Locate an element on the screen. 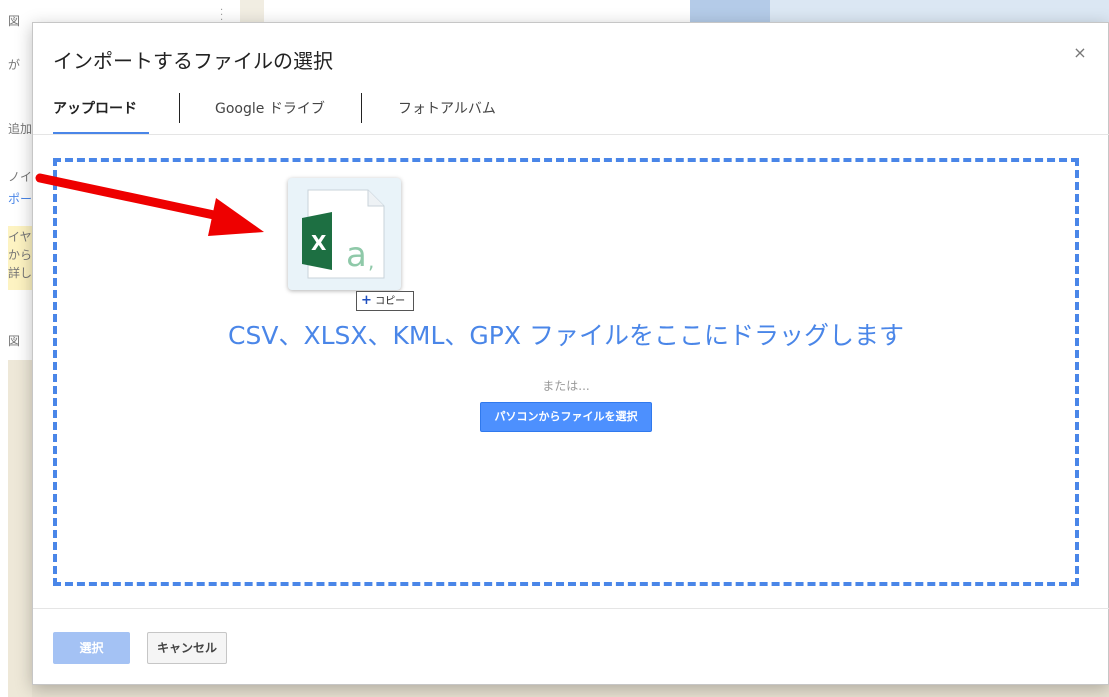 The width and height of the screenshot is (1109, 697). plus-icon: + is located at coordinates (366, 300).